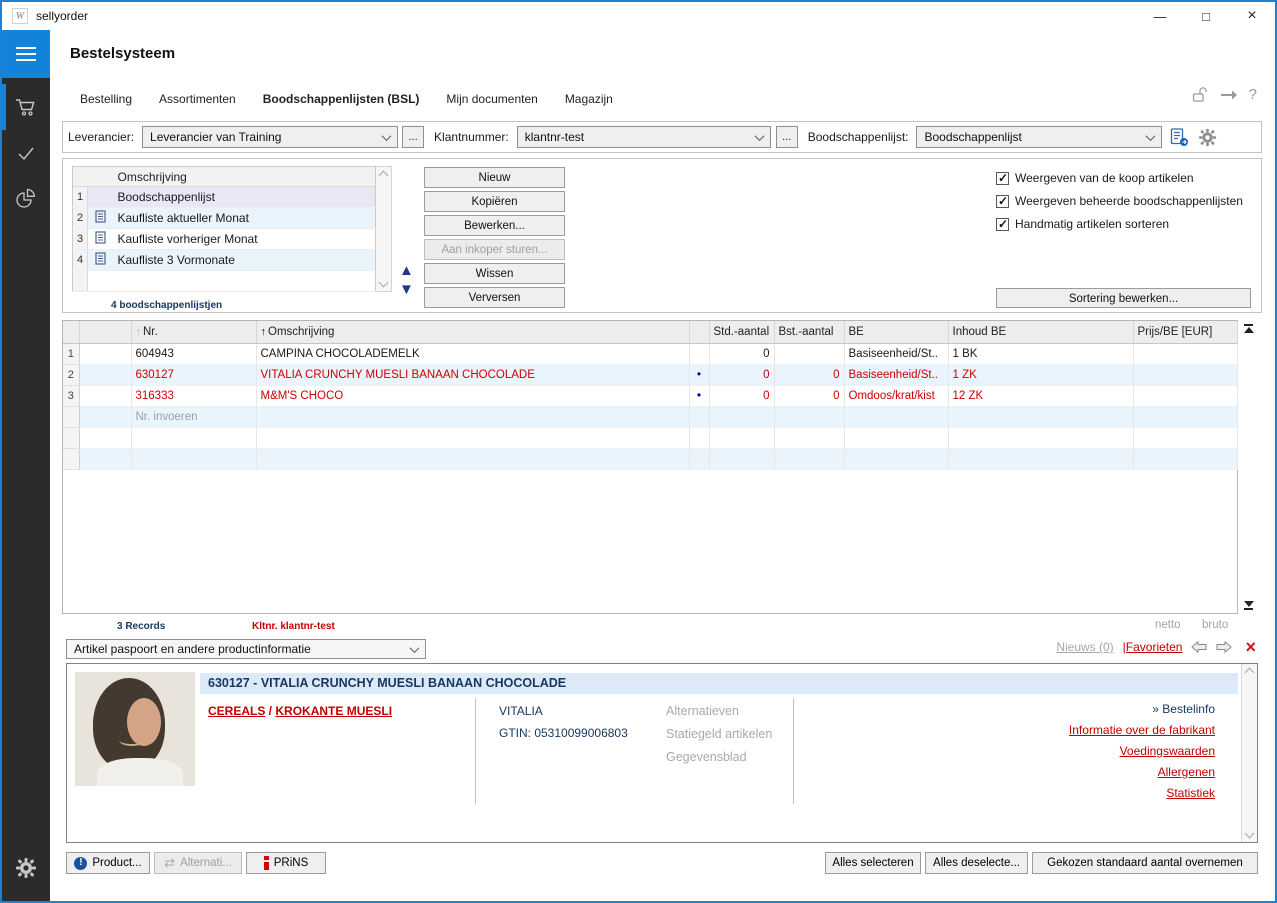 The width and height of the screenshot is (1277, 903). What do you see at coordinates (1248, 606) in the screenshot?
I see `scroll-to-bottom-icon` at bounding box center [1248, 606].